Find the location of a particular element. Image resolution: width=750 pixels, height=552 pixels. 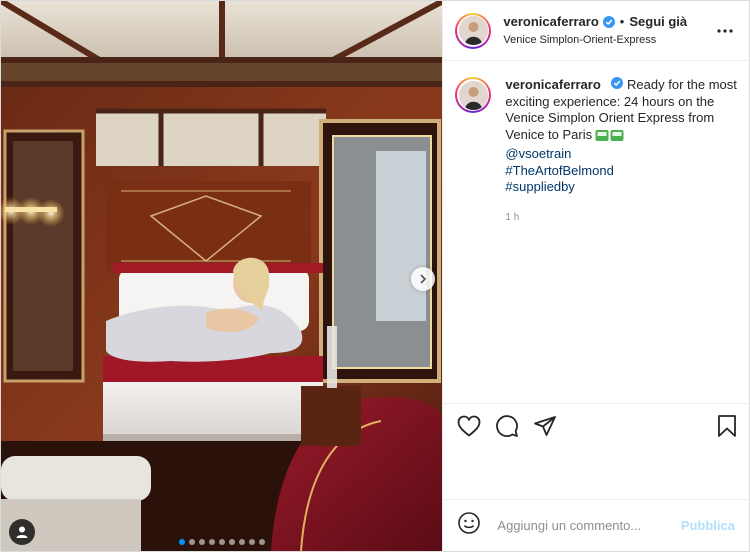

action-bar is located at coordinates (596, 425).